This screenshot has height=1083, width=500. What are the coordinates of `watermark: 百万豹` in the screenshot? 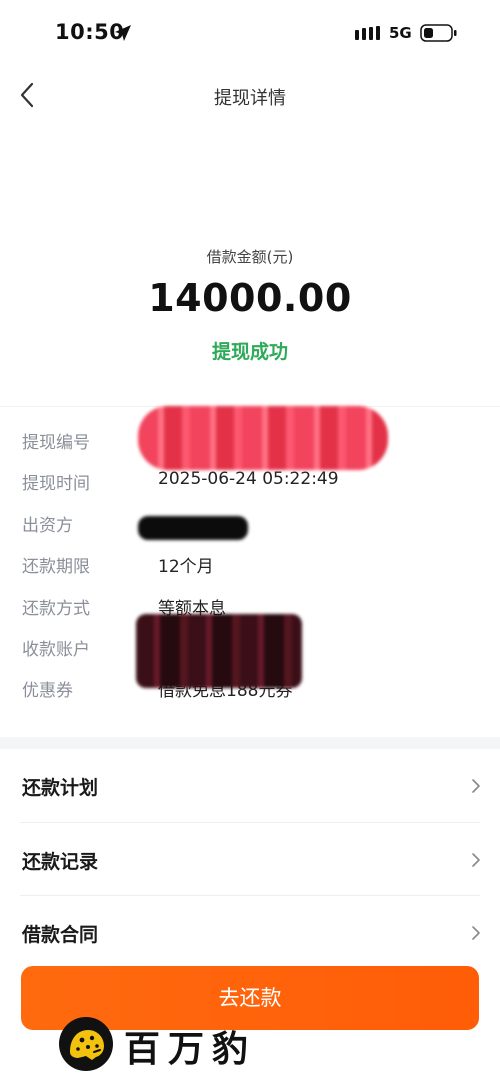 It's located at (178, 1044).